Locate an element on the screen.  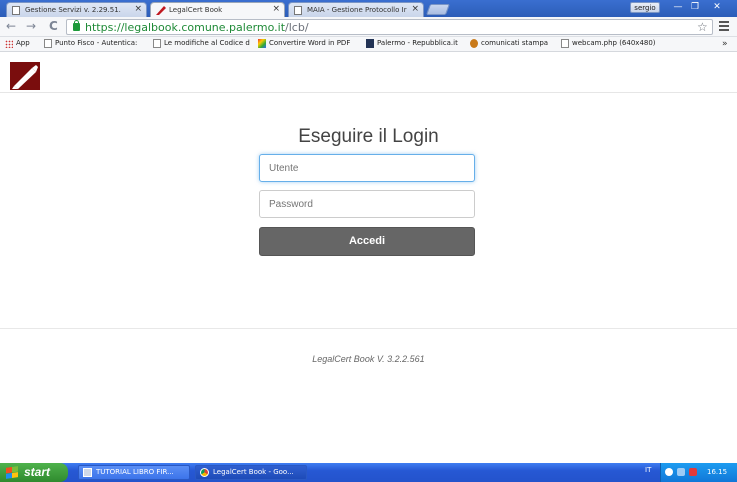
start-label: start is located at coordinates (37, 472).